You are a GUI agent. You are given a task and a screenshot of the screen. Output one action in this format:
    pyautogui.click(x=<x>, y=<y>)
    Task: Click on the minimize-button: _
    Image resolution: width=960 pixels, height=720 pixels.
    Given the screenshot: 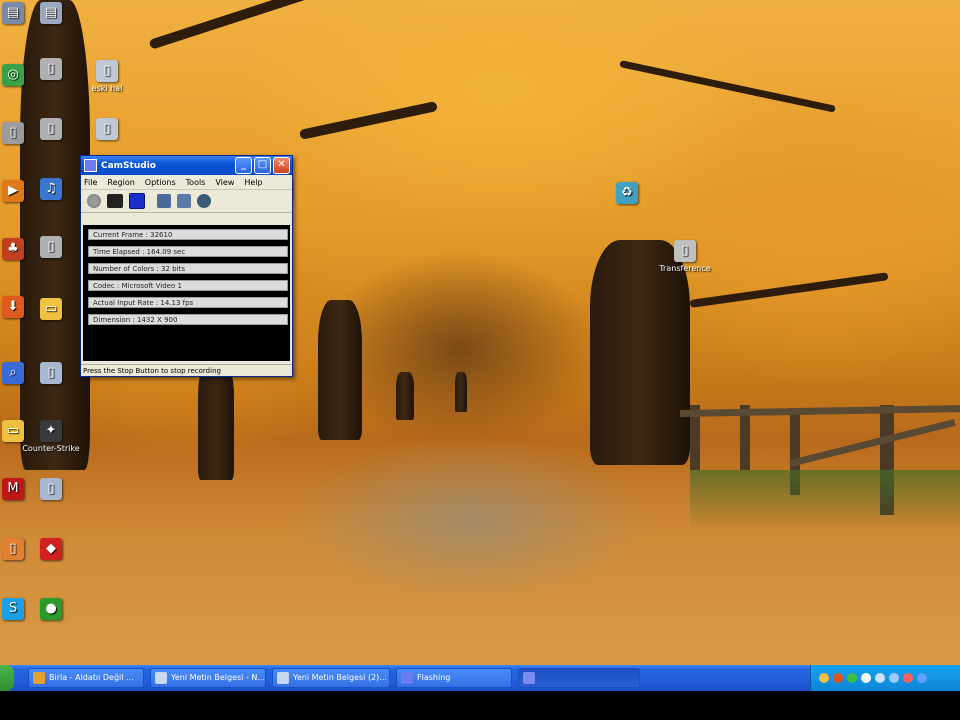 What is the action you would take?
    pyautogui.click(x=243, y=165)
    